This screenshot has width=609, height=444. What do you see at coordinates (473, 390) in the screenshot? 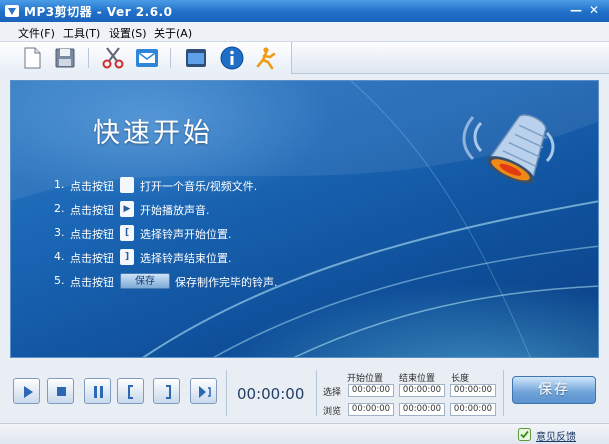
I see `selection-length-field: 00:00:00` at bounding box center [473, 390].